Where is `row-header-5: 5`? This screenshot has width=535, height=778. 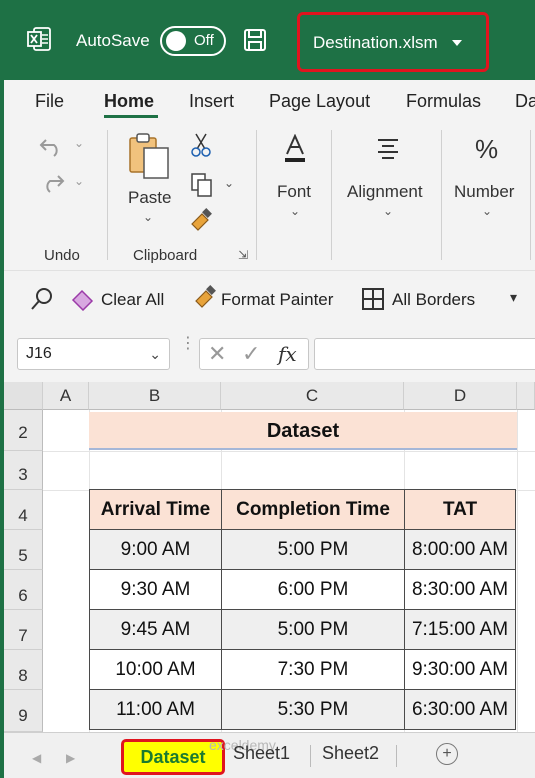 row-header-5: 5 is located at coordinates (23, 550).